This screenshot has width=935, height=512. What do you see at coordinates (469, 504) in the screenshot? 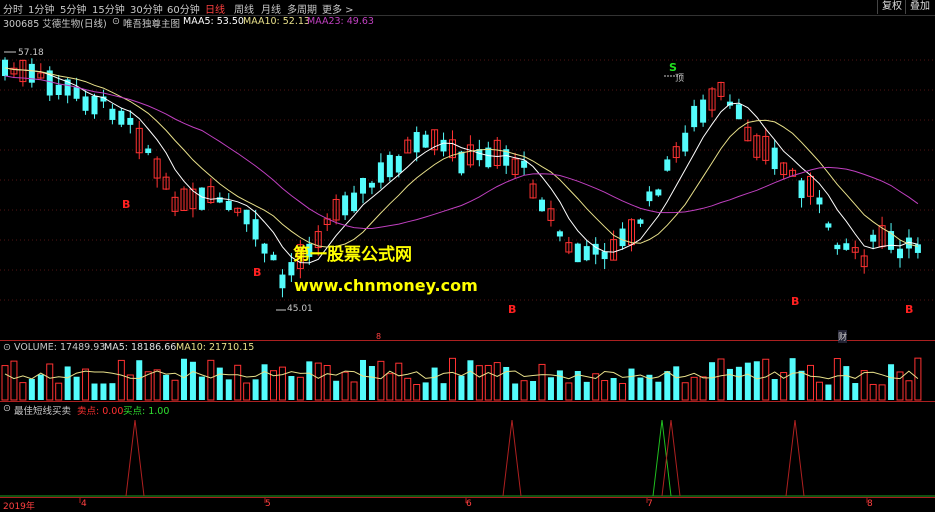
I see `time-axis-month: 6` at bounding box center [469, 504].